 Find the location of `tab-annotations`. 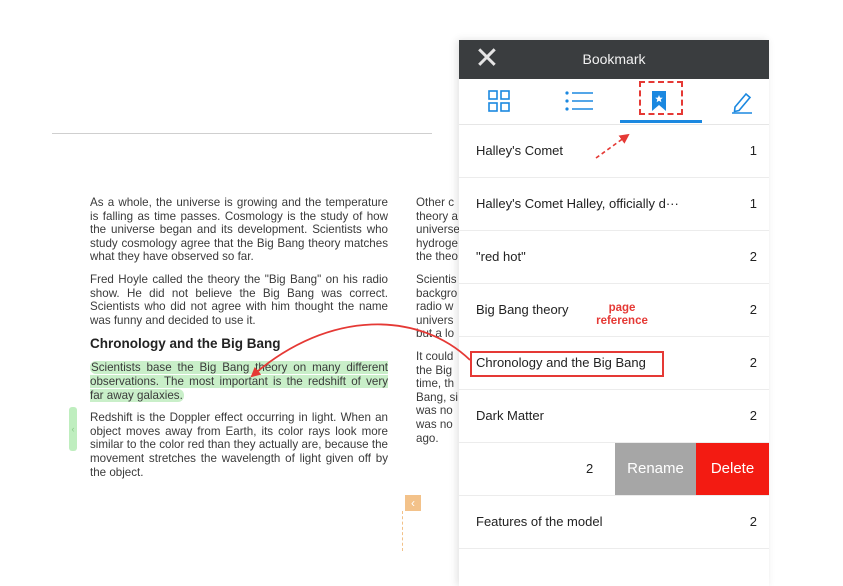

tab-annotations is located at coordinates (742, 102).